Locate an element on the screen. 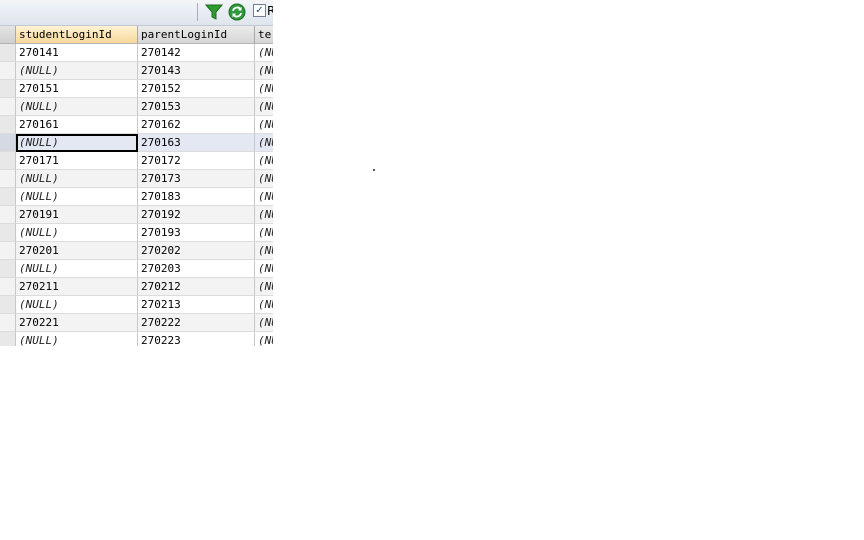 This screenshot has height=540, width=864. table-row: (NULL)270193(NU is located at coordinates (136, 233).